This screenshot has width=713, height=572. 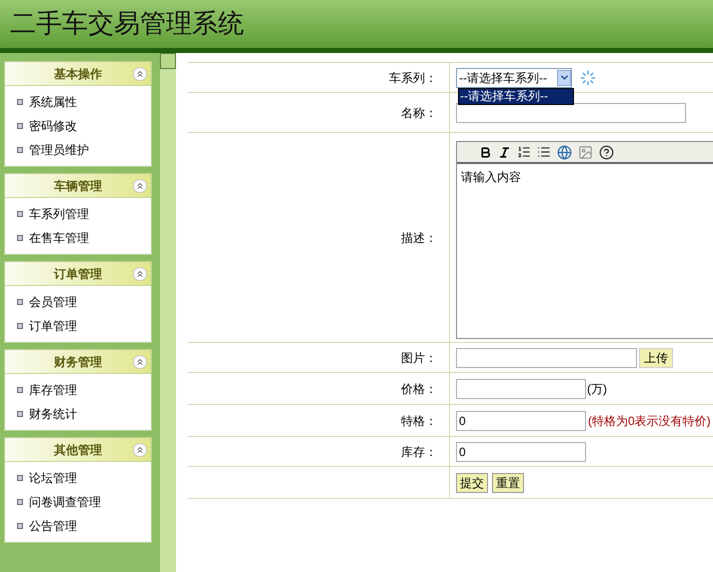 I want to click on field-label: 描述：, so click(x=419, y=238).